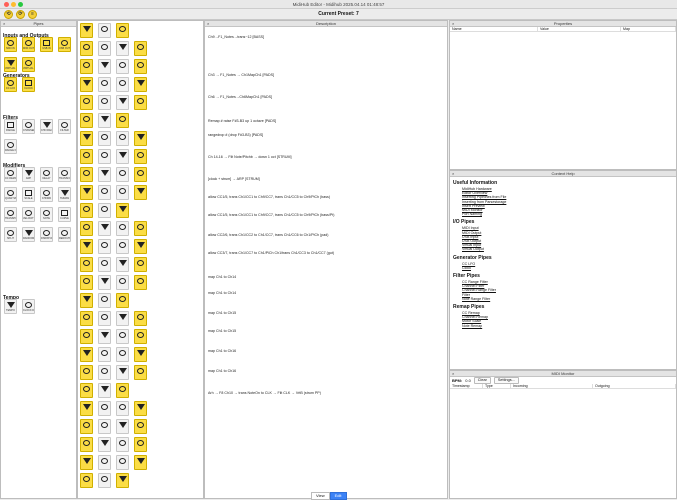 The height and width of the screenshot is (500, 677). Describe the element at coordinates (64, 194) in the screenshot. I see `pipe-palette-item: HUMAN` at that location.